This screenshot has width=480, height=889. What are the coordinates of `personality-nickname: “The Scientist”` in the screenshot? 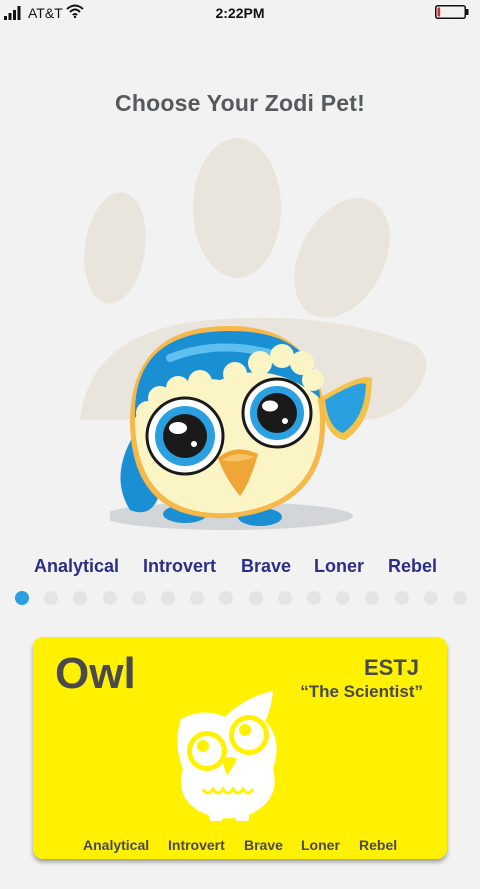 It's located at (361, 691).